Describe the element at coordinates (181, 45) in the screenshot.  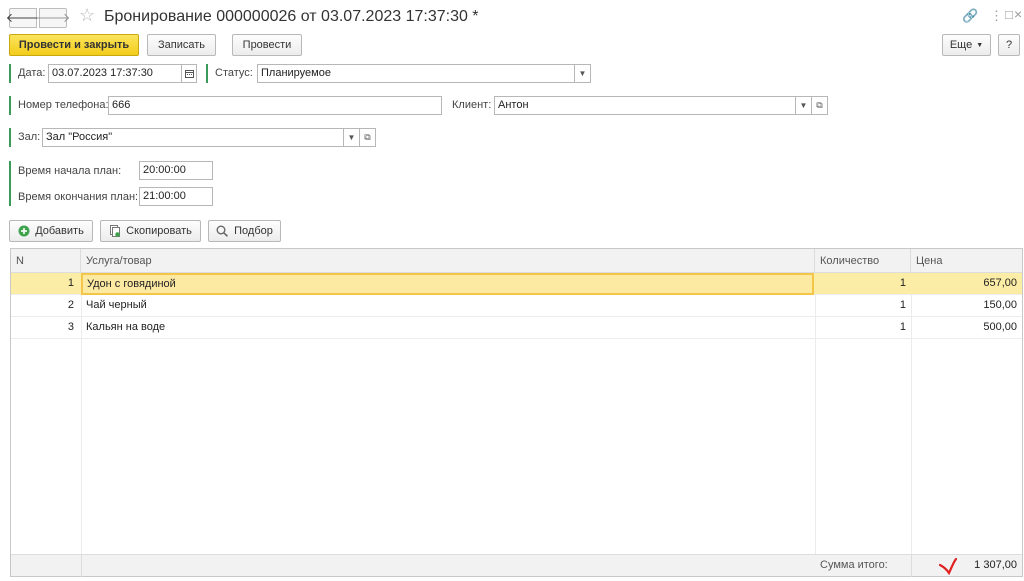
I see `save-button: Записать` at that location.